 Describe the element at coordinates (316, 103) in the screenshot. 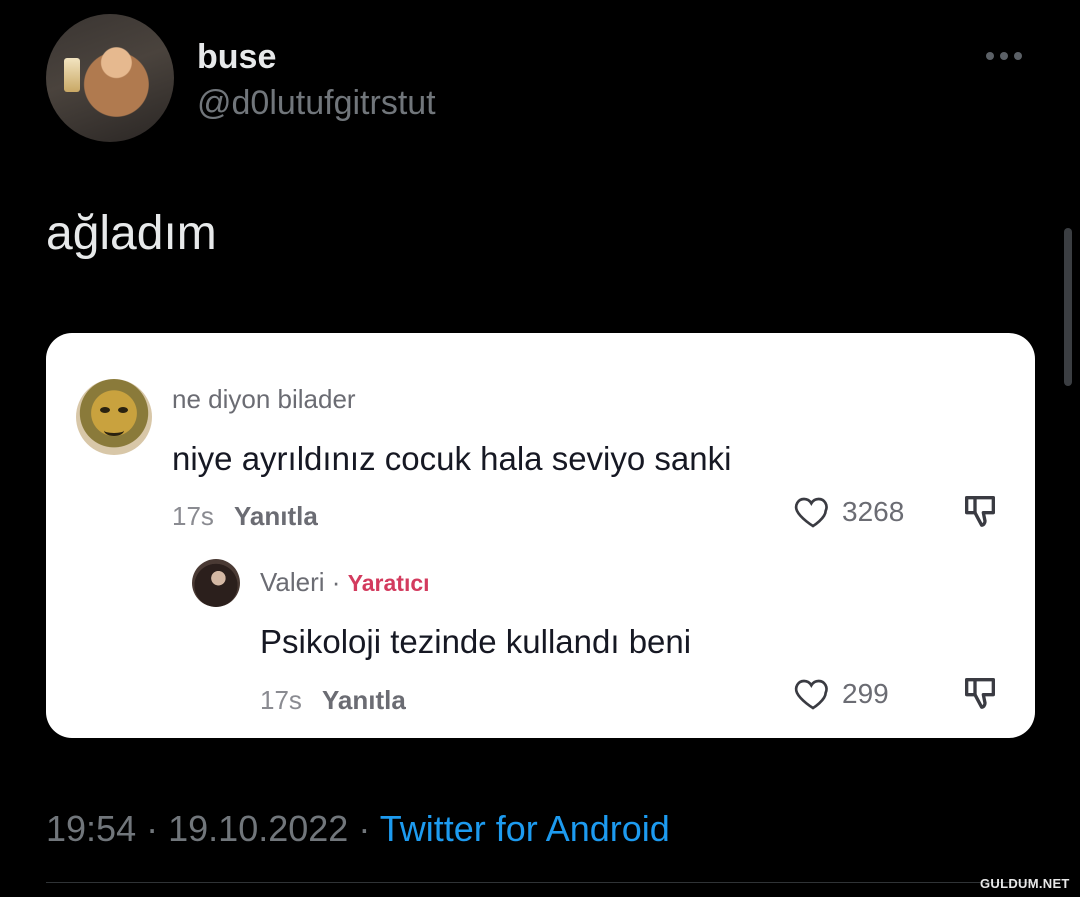

I see `author-handle: @d0lutufgitrstut` at that location.